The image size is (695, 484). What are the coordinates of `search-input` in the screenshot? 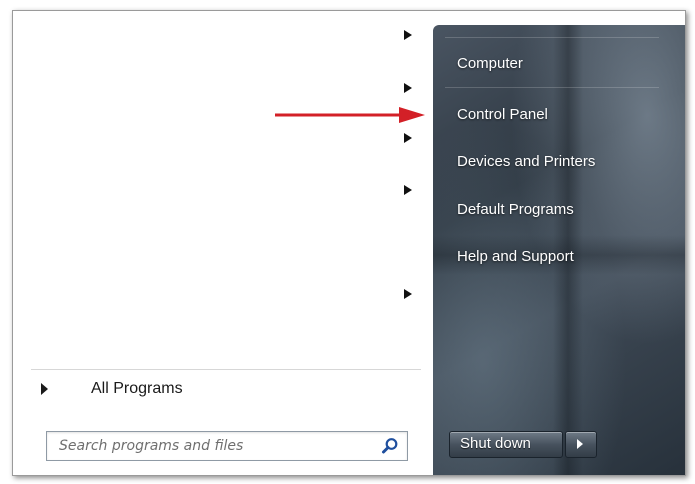 It's located at (204, 446).